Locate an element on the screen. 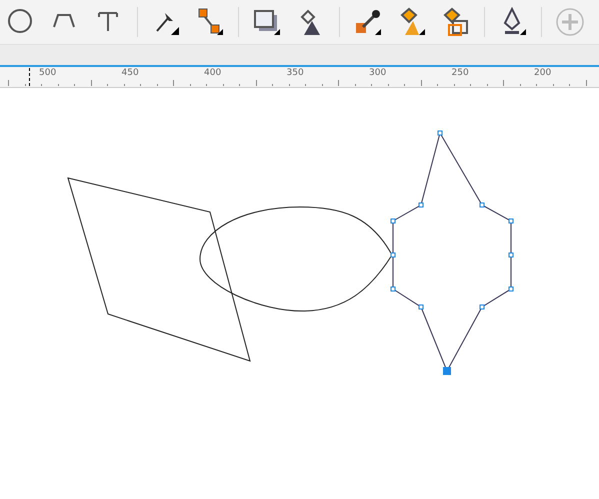 This screenshot has width=599, height=499. ruler-label: 250 is located at coordinates (460, 73).